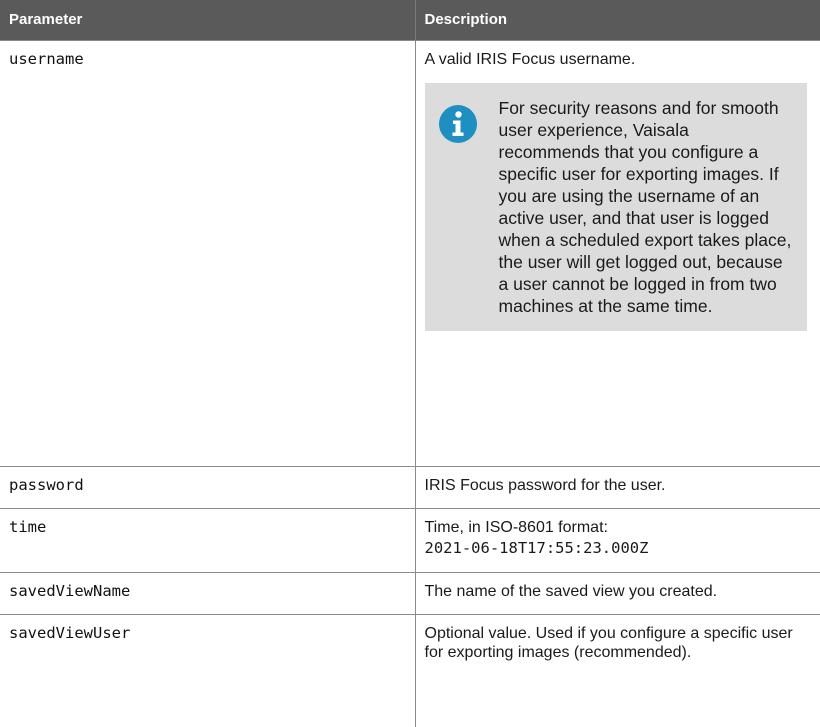 This screenshot has width=820, height=727. What do you see at coordinates (516, 527) in the screenshot?
I see `parameter-description: Time, in ISO-8601 format:` at bounding box center [516, 527].